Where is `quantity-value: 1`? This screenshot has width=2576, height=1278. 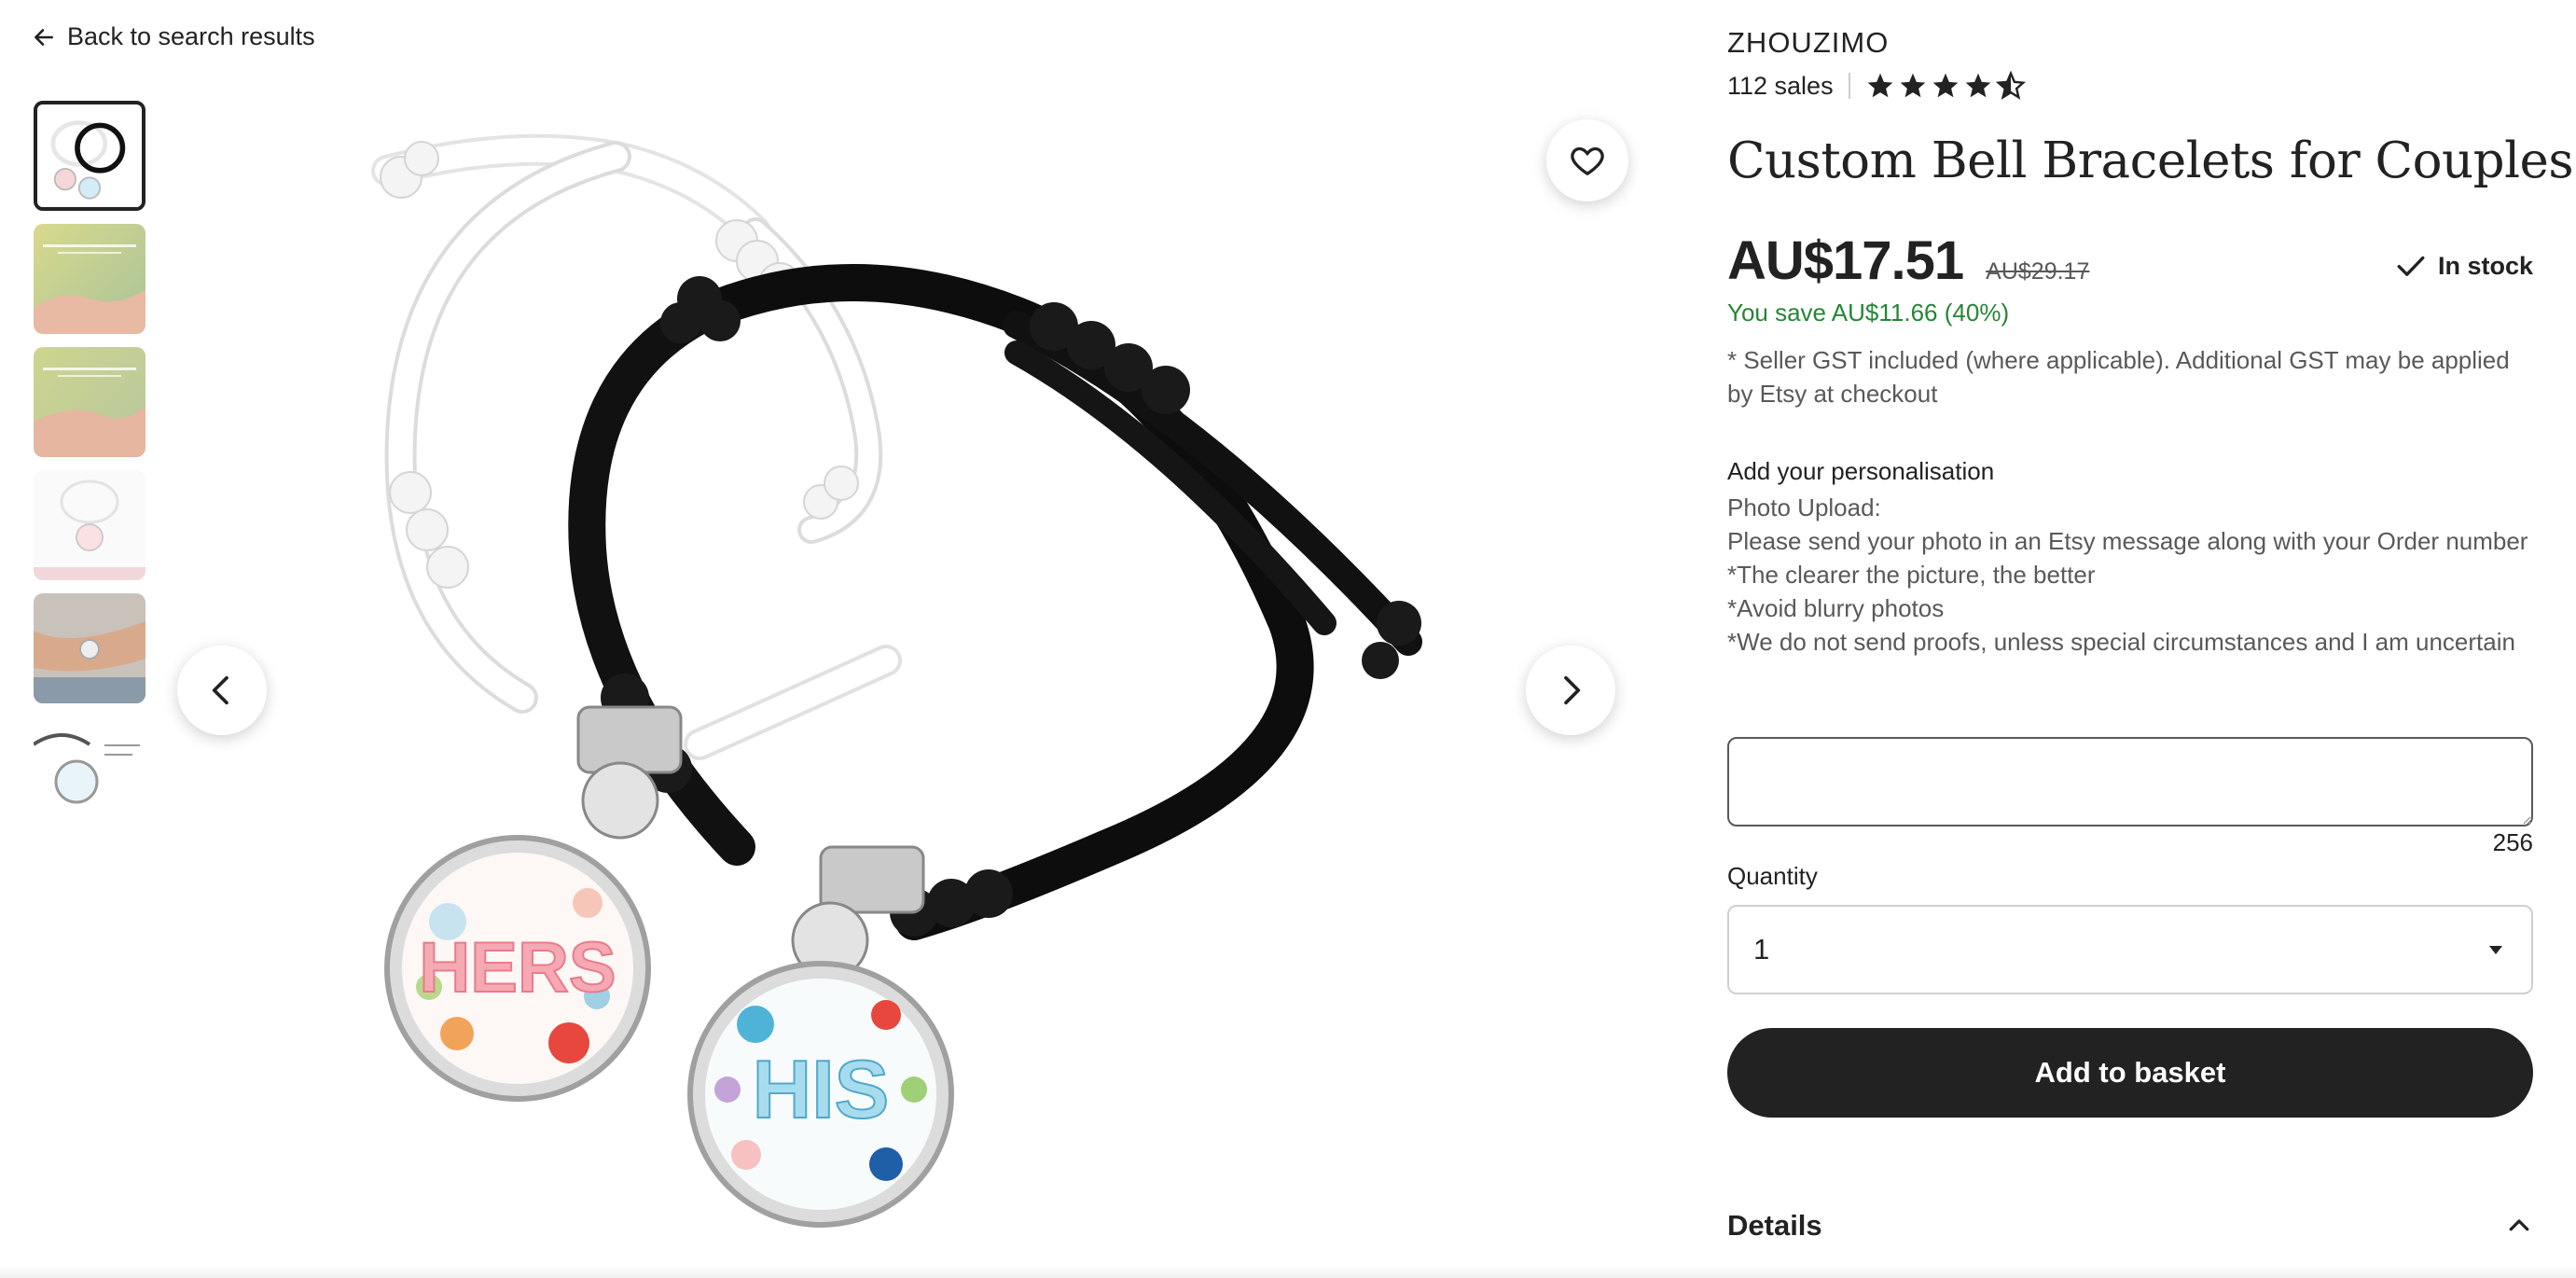 quantity-value: 1 is located at coordinates (1761, 949).